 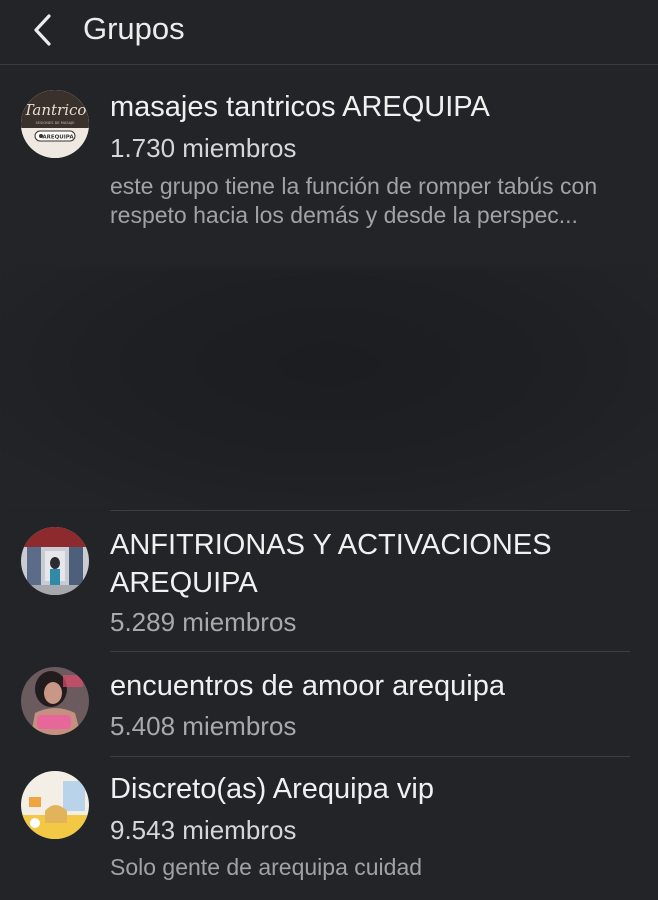 What do you see at coordinates (370, 510) in the screenshot?
I see `divider` at bounding box center [370, 510].